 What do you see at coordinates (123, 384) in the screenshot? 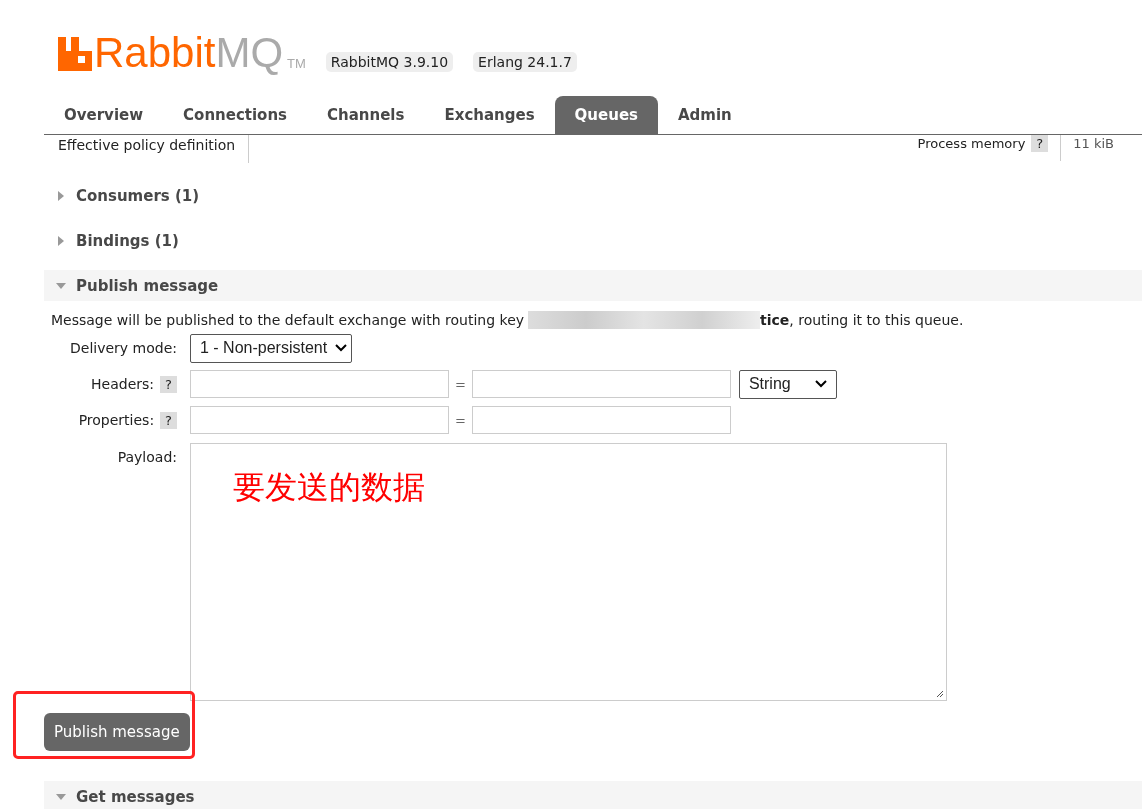
I see `field-label: Headers:` at bounding box center [123, 384].